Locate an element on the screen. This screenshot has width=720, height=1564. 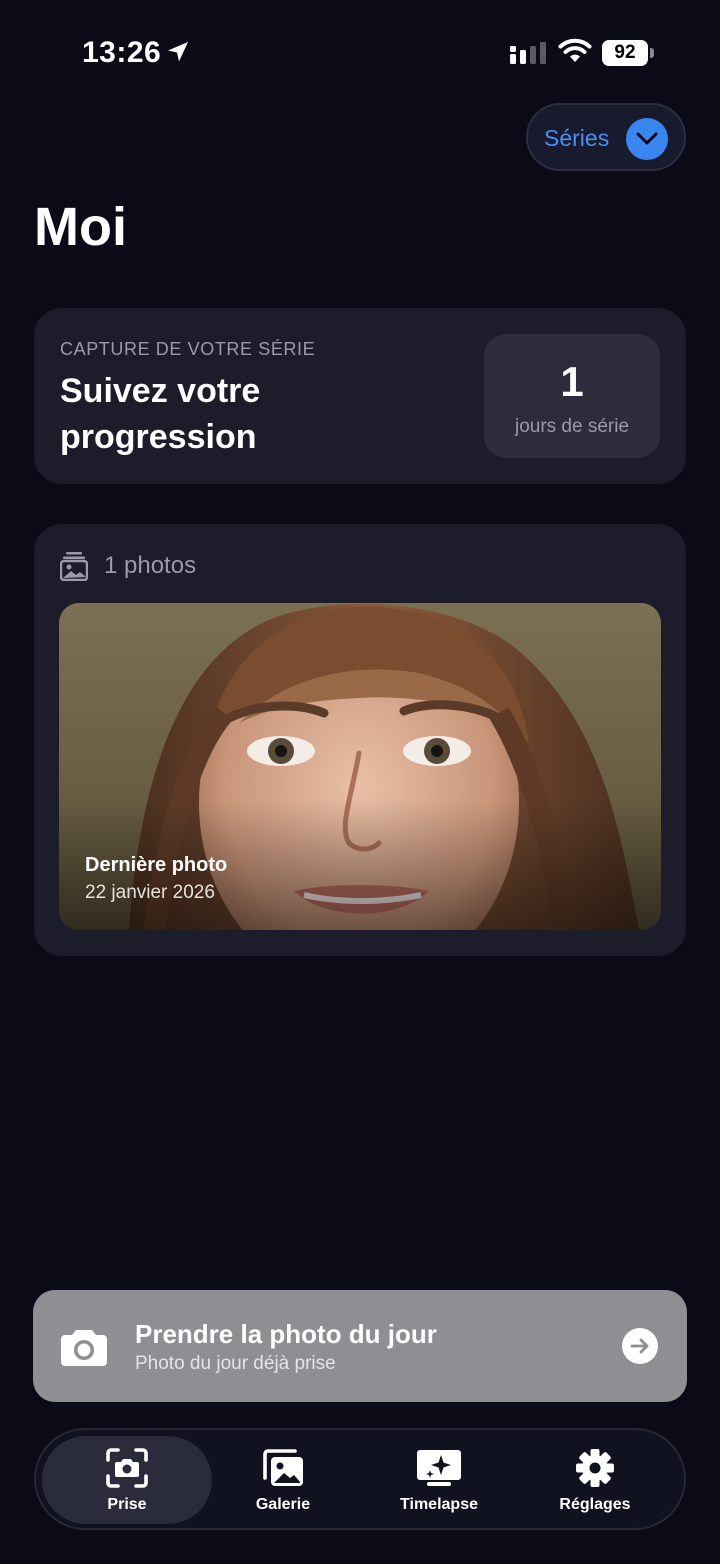
tab-label: Prise is located at coordinates (127, 1504).